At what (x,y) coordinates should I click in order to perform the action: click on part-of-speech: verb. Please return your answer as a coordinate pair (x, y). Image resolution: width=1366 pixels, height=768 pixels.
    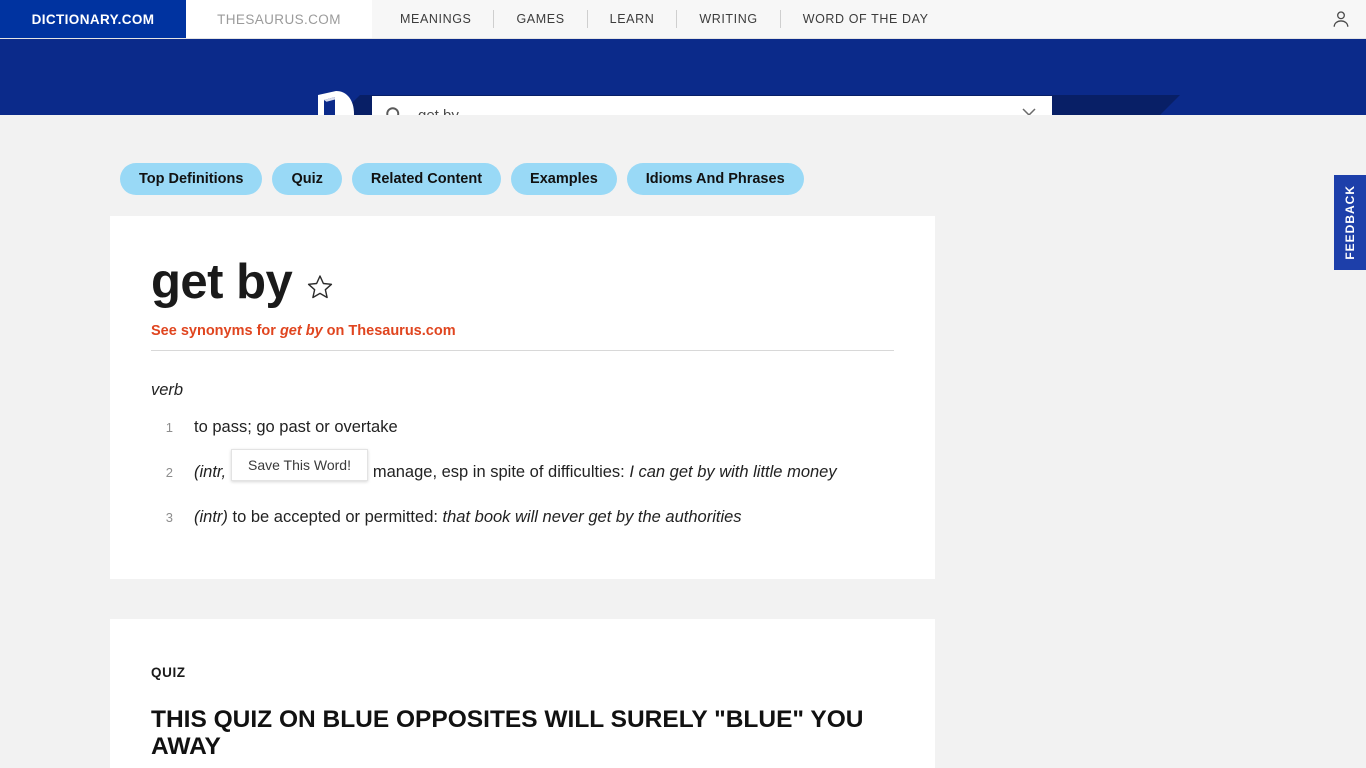
    Looking at the image, I should click on (167, 390).